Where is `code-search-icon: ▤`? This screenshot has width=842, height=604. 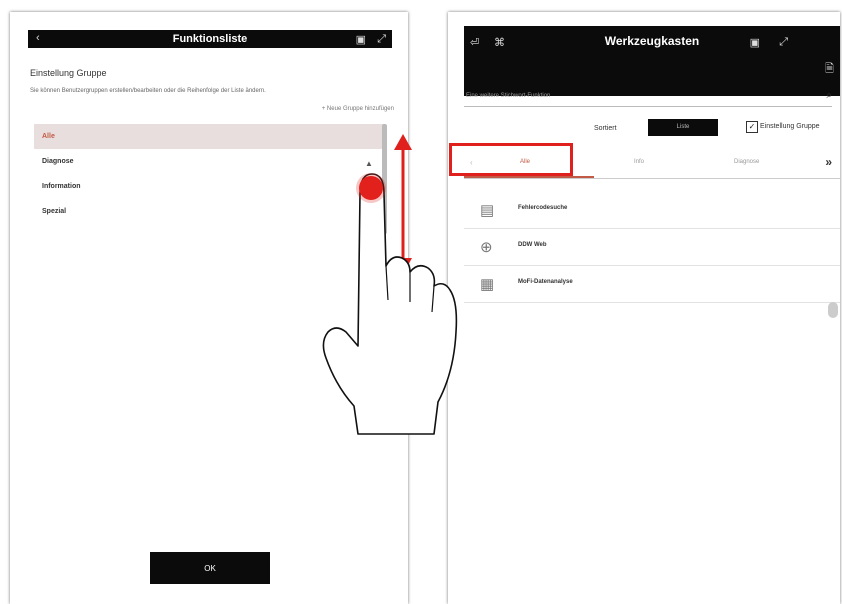 code-search-icon: ▤ is located at coordinates (487, 210).